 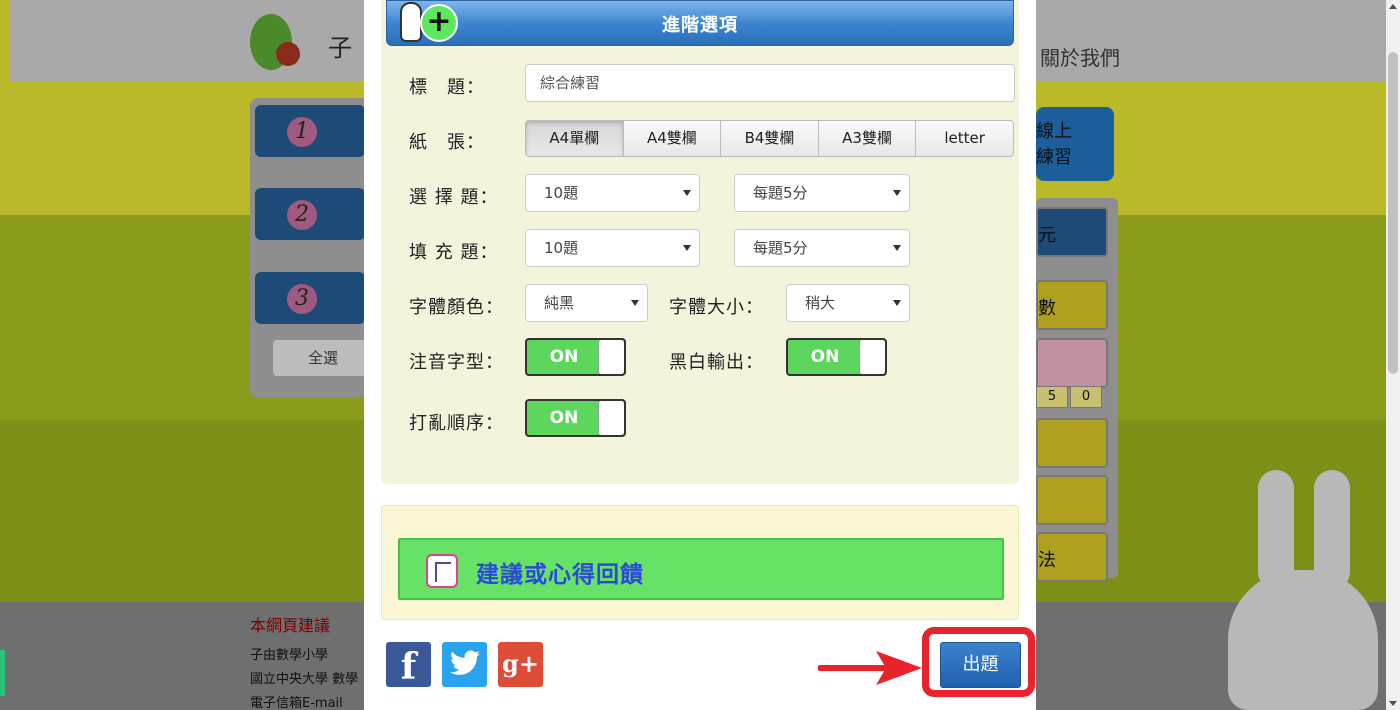 I want to click on step-3: 3, so click(x=310, y=298).